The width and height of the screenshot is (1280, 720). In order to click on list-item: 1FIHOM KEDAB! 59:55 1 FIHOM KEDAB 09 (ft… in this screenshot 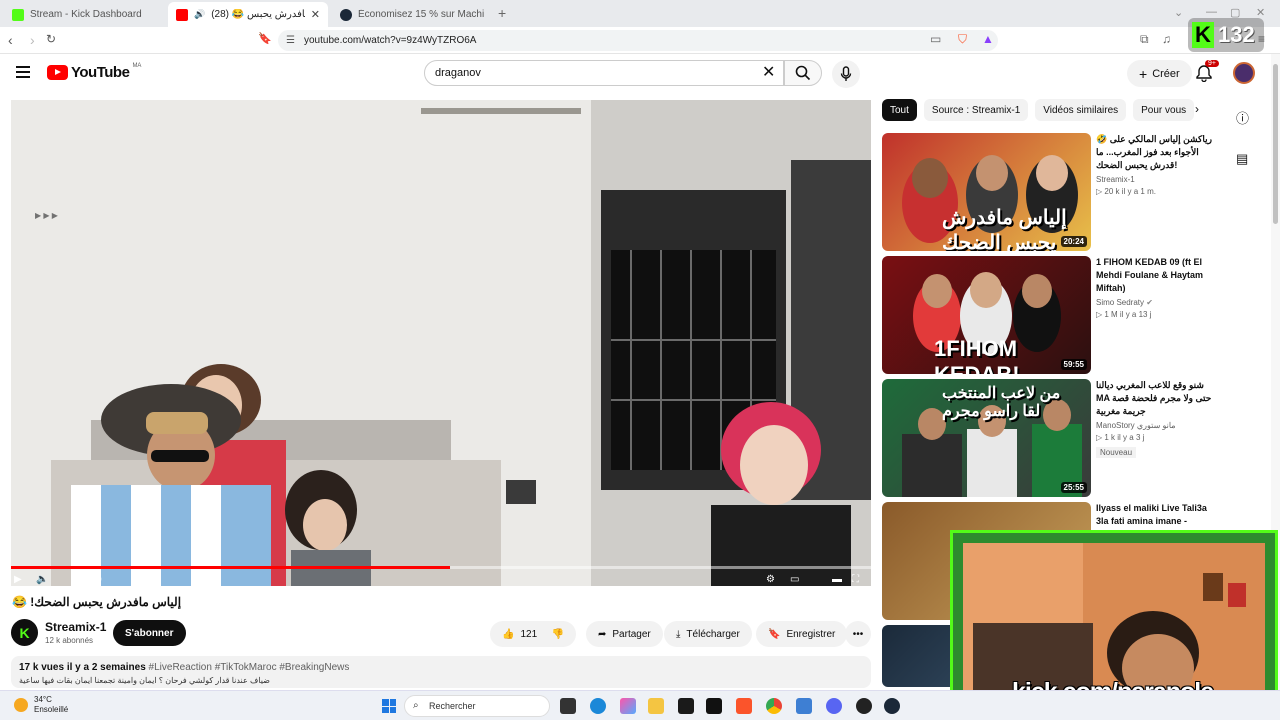, I will do `click(1047, 315)`.